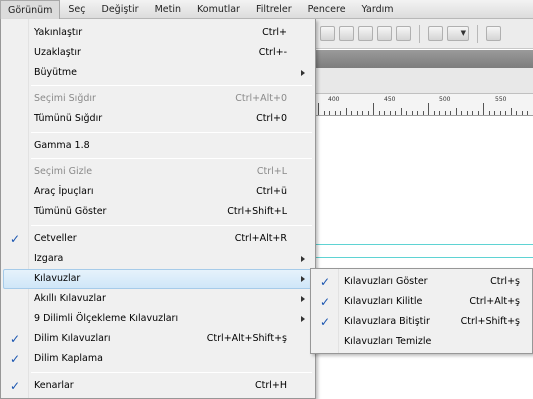  I want to click on document-tab-bar, so click(424, 59).